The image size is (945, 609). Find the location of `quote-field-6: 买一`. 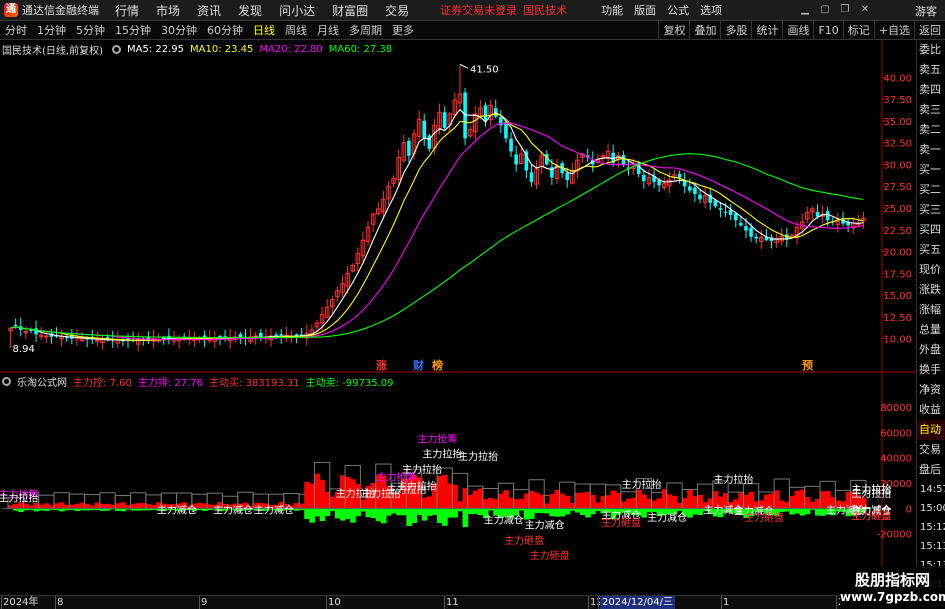

quote-field-6: 买一 is located at coordinates (930, 169).